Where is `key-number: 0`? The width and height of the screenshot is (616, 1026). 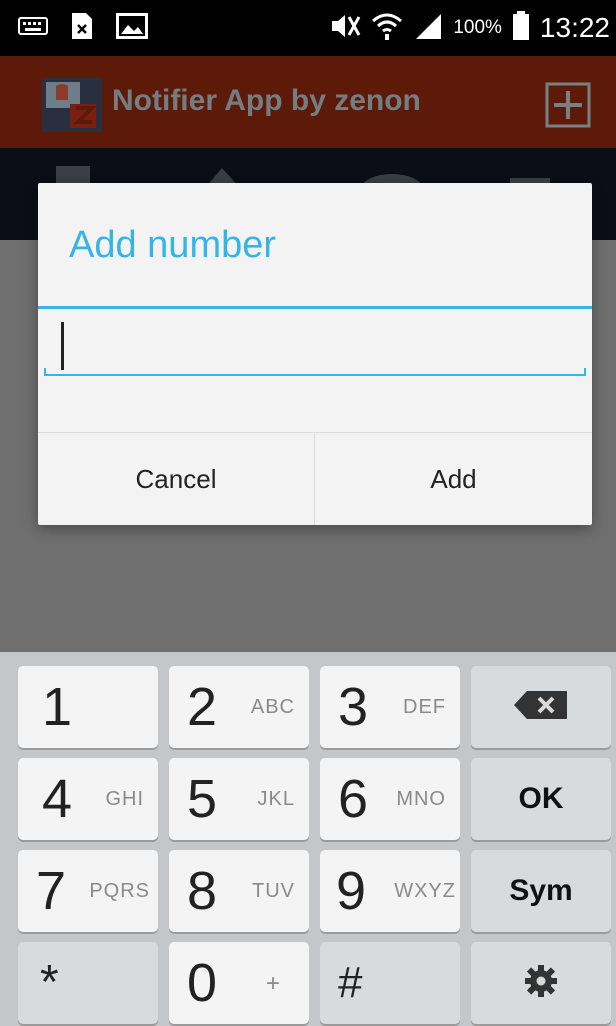
key-number: 0 is located at coordinates (202, 983).